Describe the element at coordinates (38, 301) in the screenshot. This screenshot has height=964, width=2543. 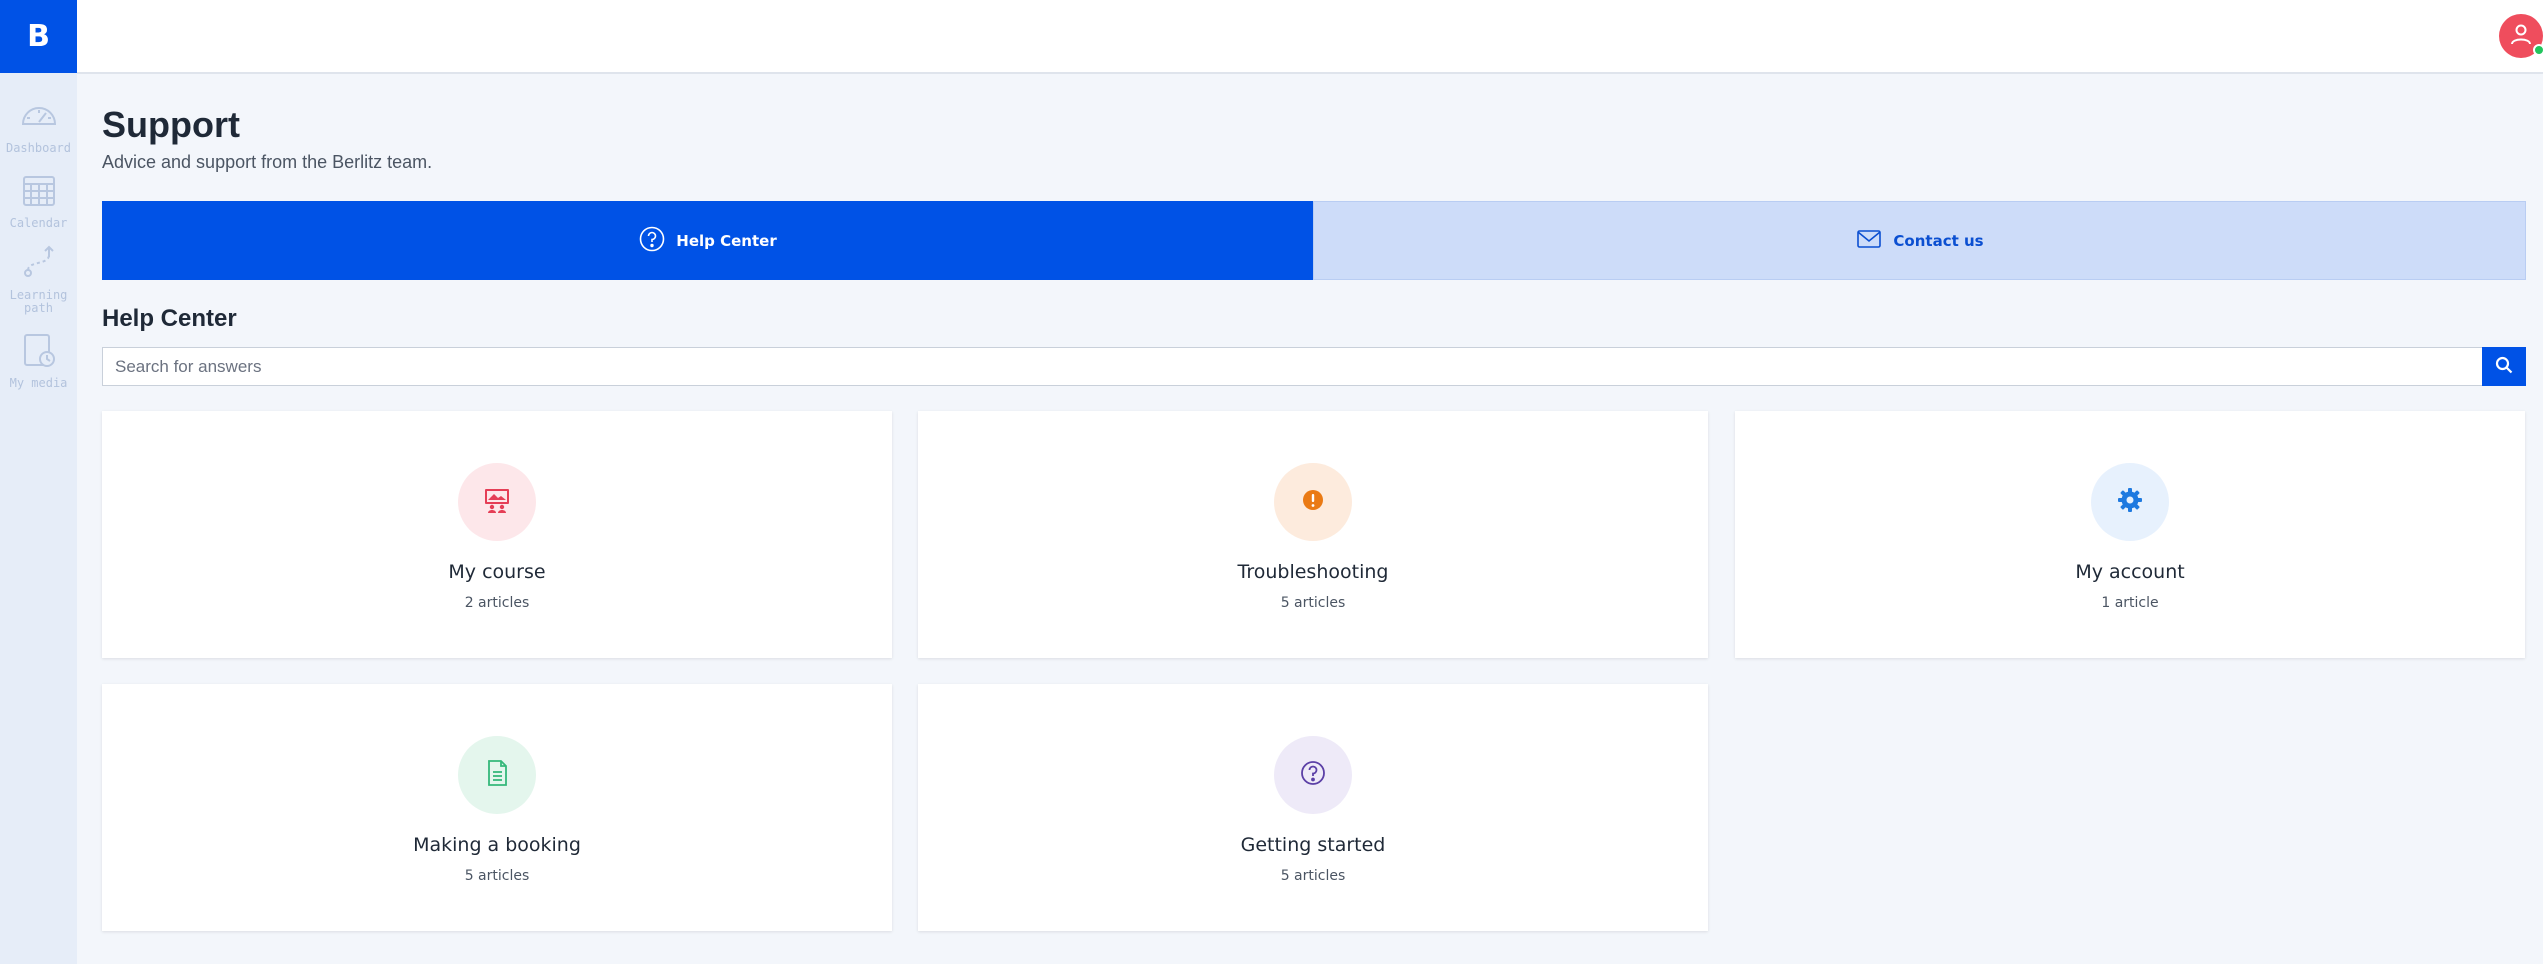
I see `sidebar-item-label: Learning path` at that location.